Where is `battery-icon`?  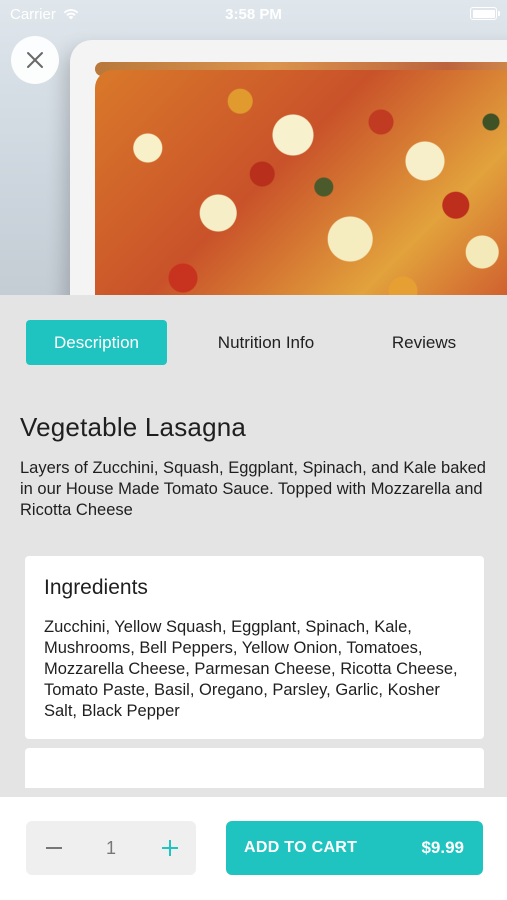
battery-icon is located at coordinates (485, 13).